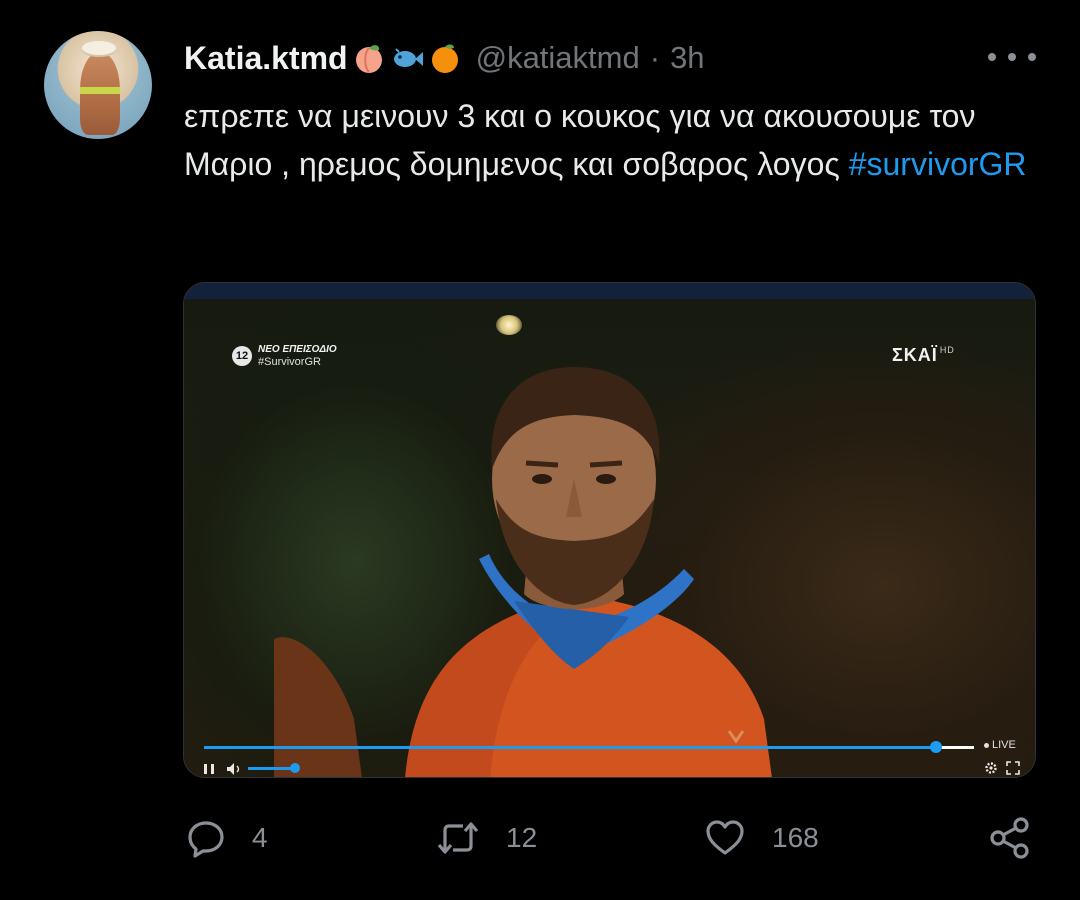  I want to click on channel-logo-text: ΣΚΑΪ, so click(915, 355).